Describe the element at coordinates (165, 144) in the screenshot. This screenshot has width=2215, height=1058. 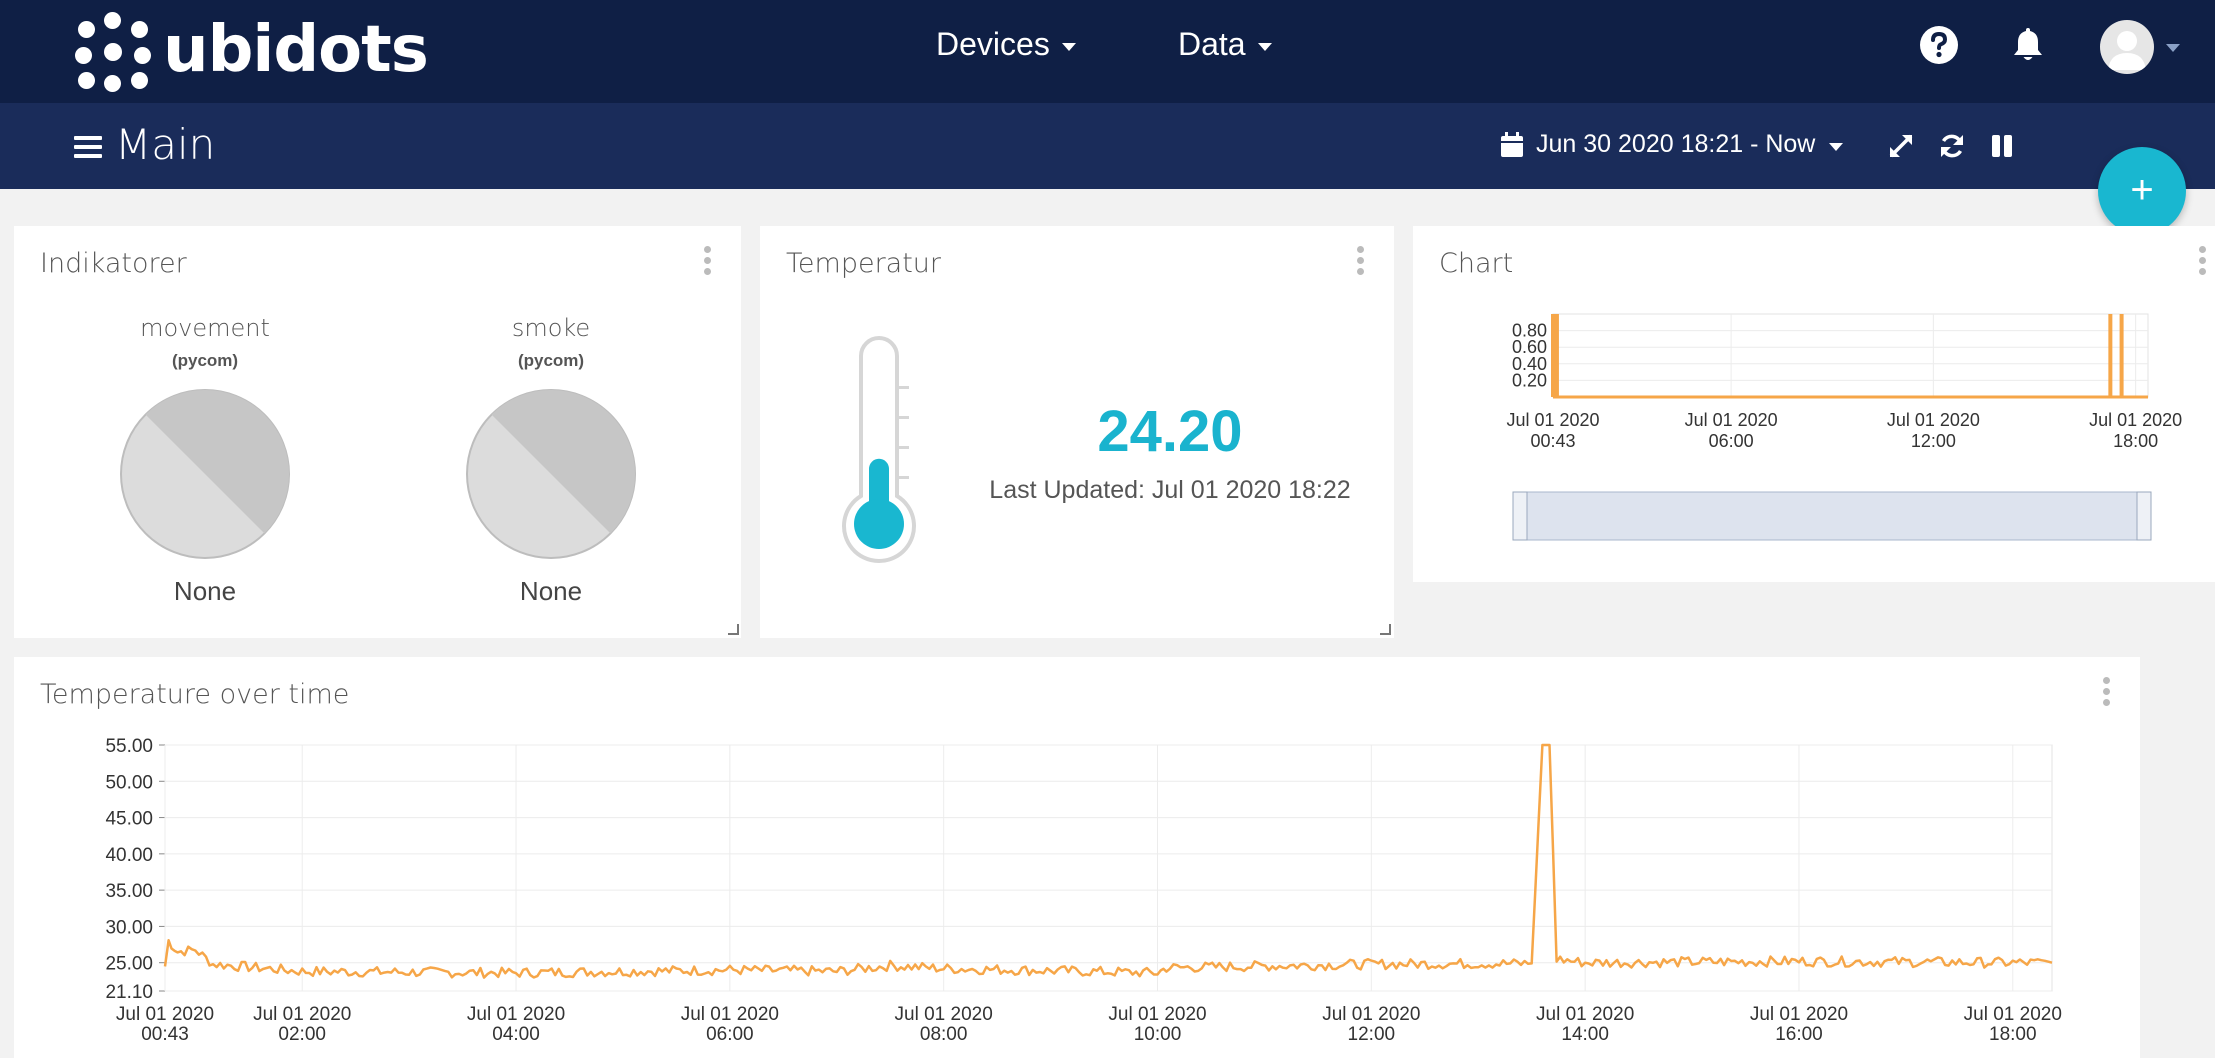
I see `dashboard-title: Main` at that location.